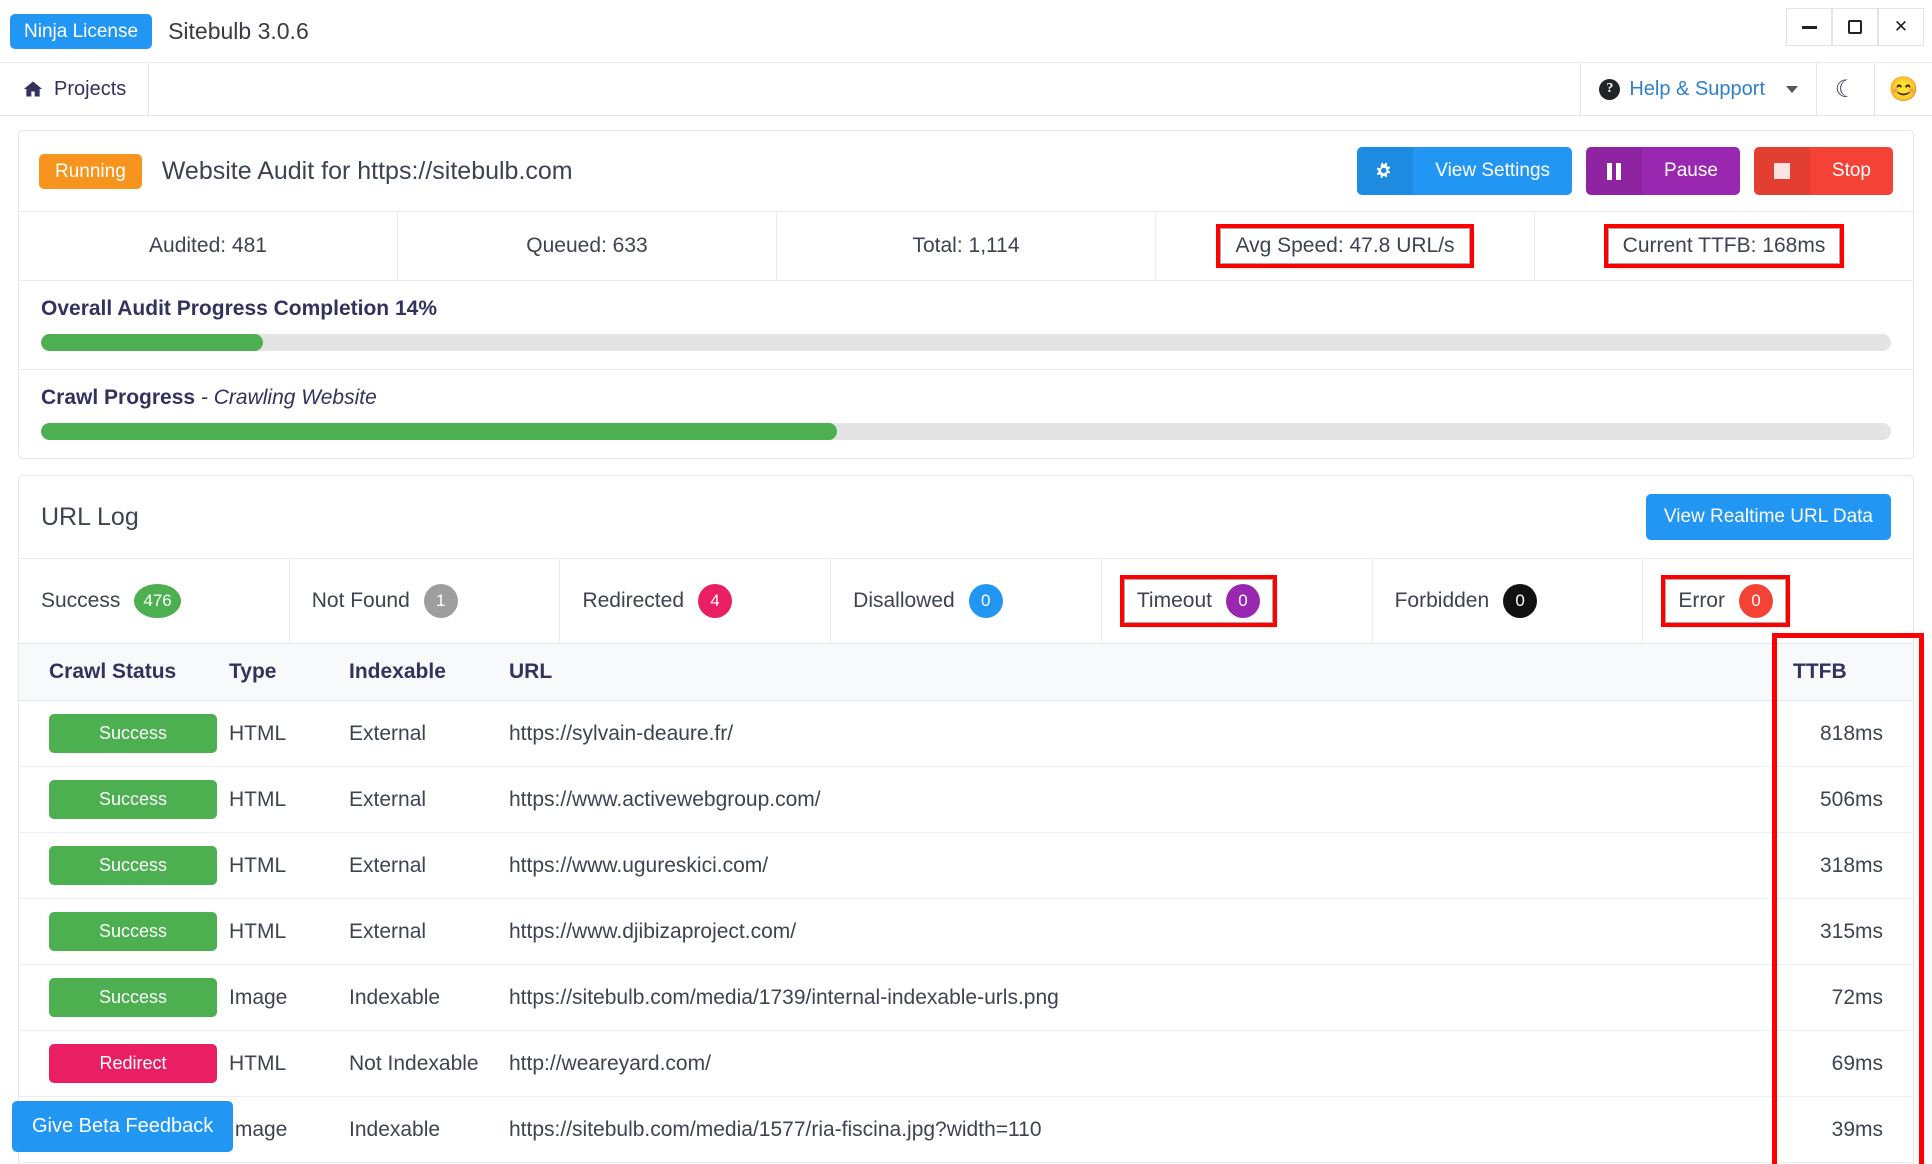  Describe the element at coordinates (1809, 27) in the screenshot. I see `minimize-button` at that location.